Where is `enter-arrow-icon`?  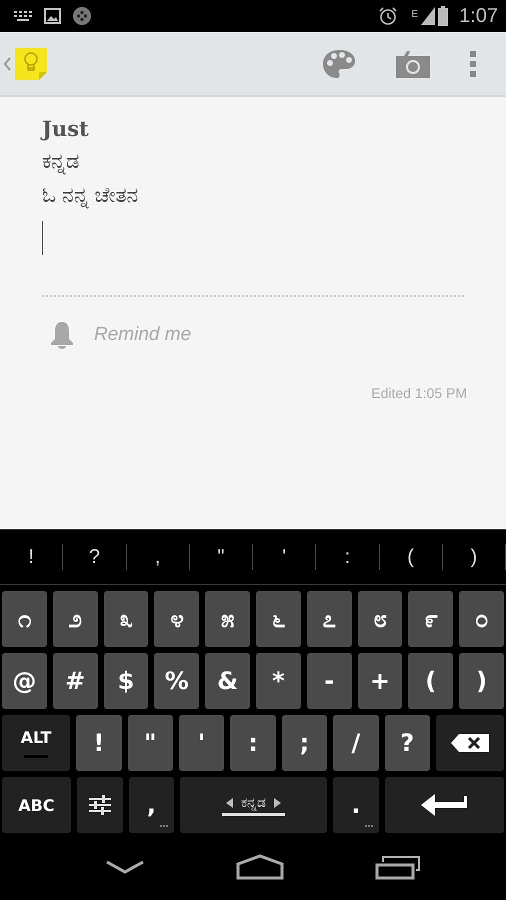
enter-arrow-icon is located at coordinates (444, 805).